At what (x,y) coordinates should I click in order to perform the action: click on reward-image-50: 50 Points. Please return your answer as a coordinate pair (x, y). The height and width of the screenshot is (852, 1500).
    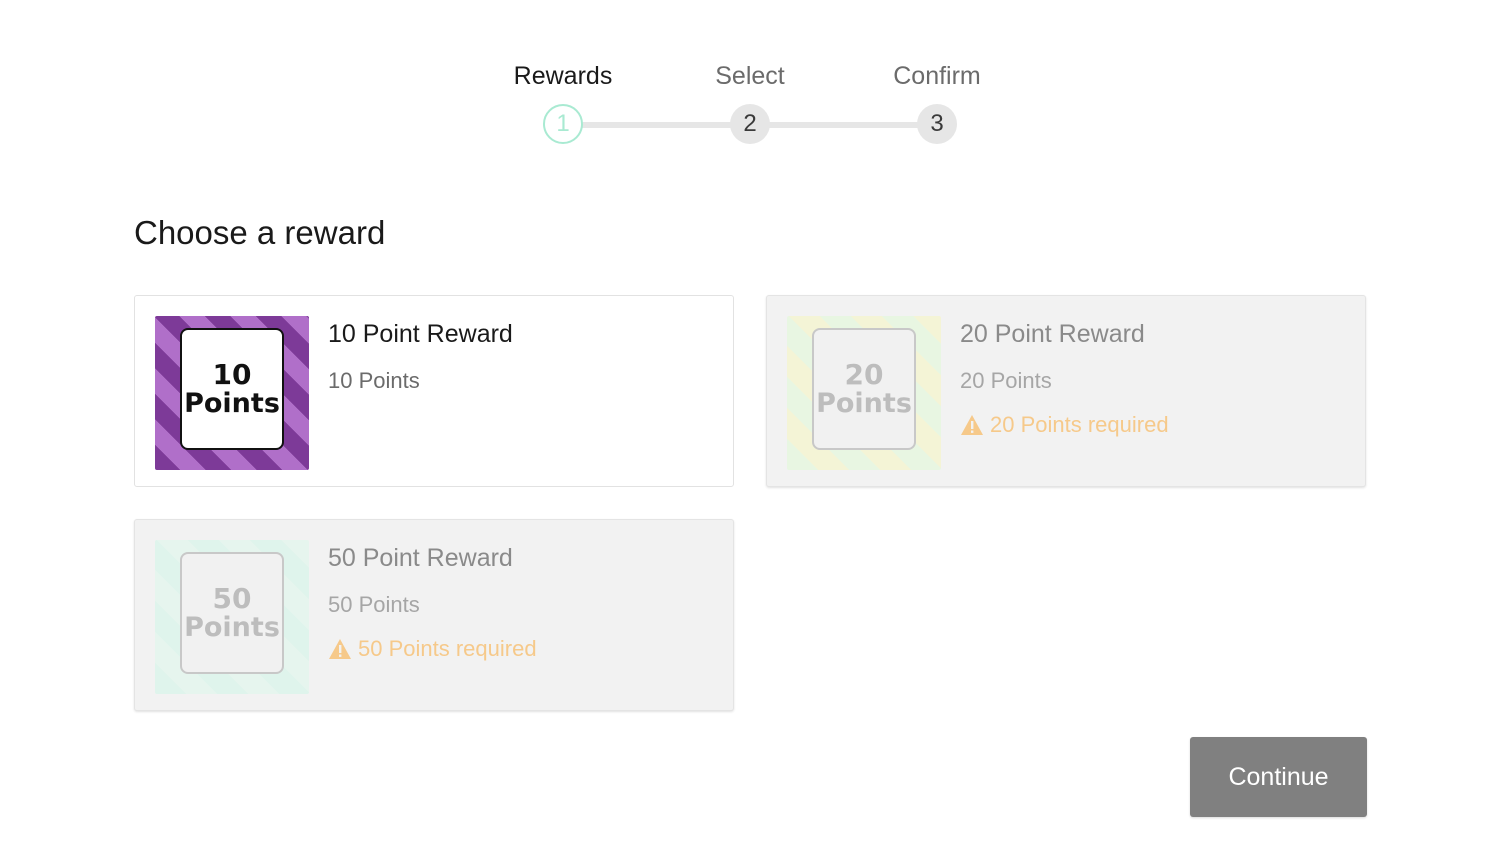
    Looking at the image, I should click on (232, 617).